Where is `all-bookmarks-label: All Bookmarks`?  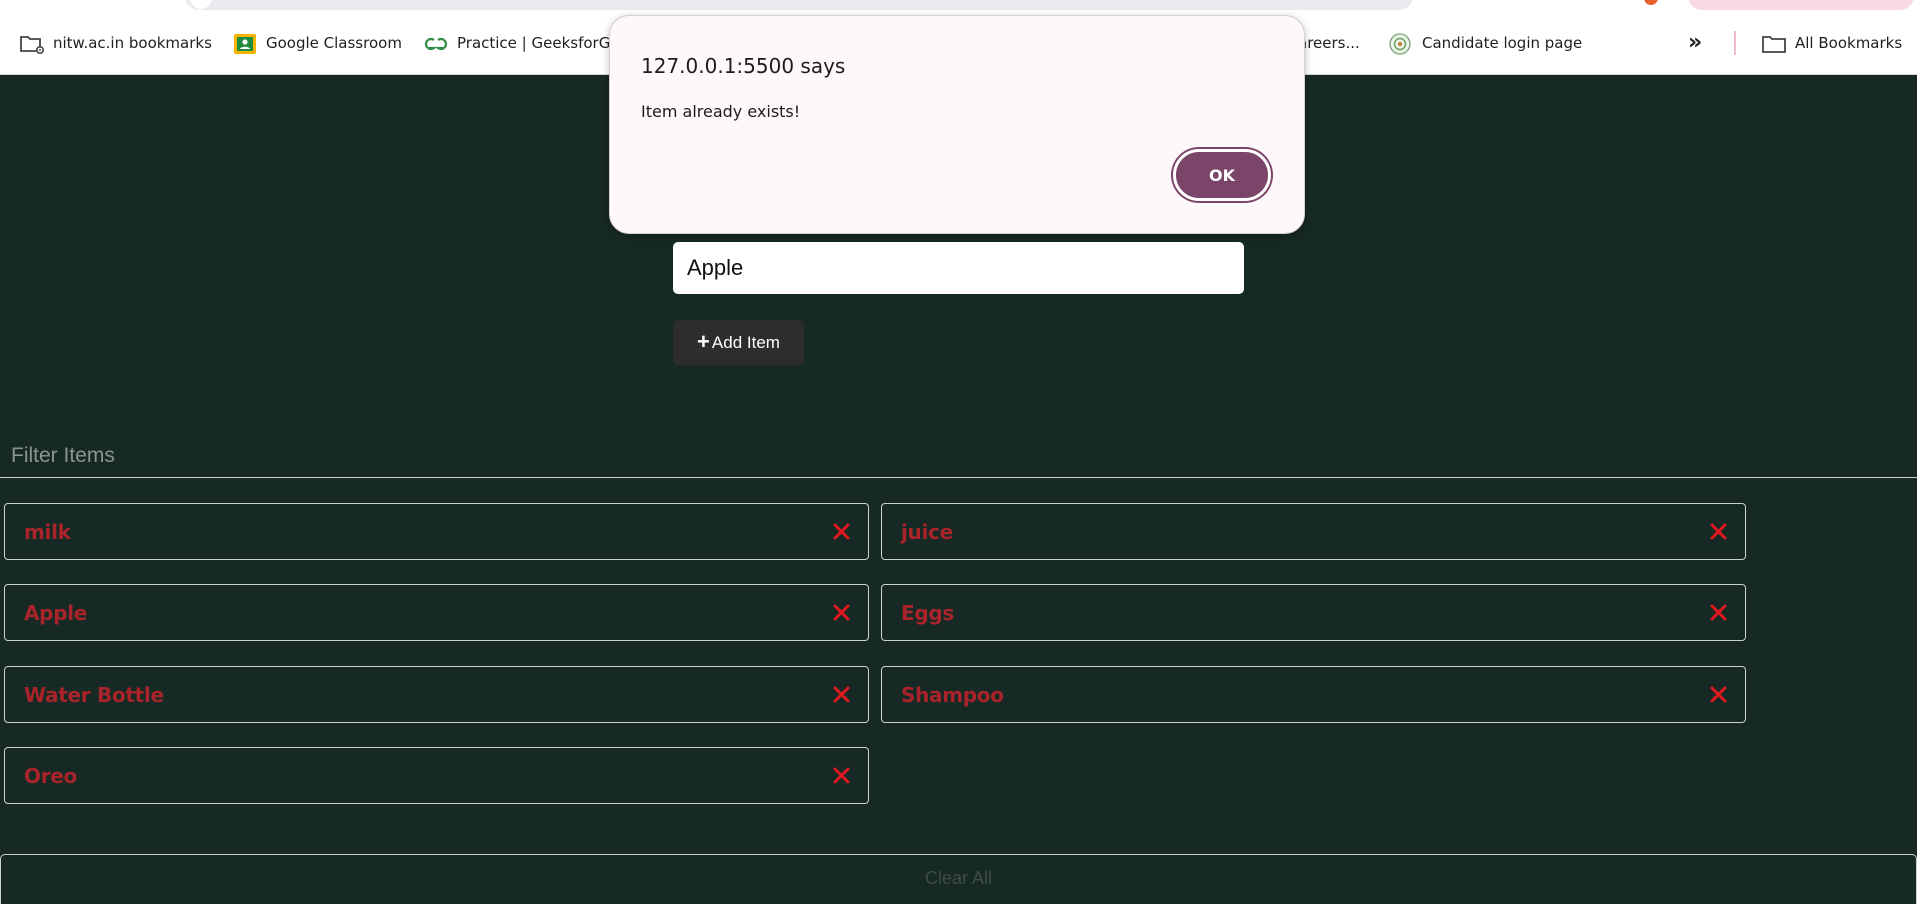 all-bookmarks-label: All Bookmarks is located at coordinates (1849, 43).